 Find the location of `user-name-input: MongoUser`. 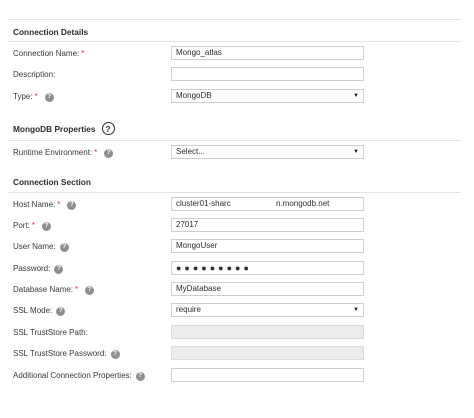

user-name-input: MongoUser is located at coordinates (267, 246).